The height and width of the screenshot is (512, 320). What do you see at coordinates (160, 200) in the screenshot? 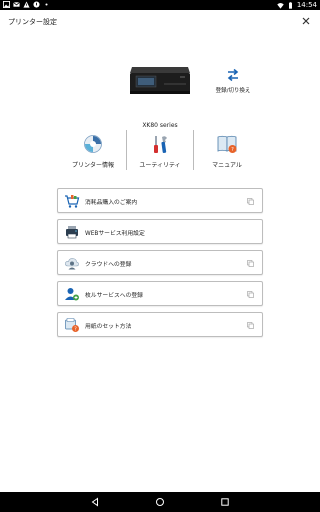
I see `supplies-purchase-item: 消耗品購入のご案内` at bounding box center [160, 200].